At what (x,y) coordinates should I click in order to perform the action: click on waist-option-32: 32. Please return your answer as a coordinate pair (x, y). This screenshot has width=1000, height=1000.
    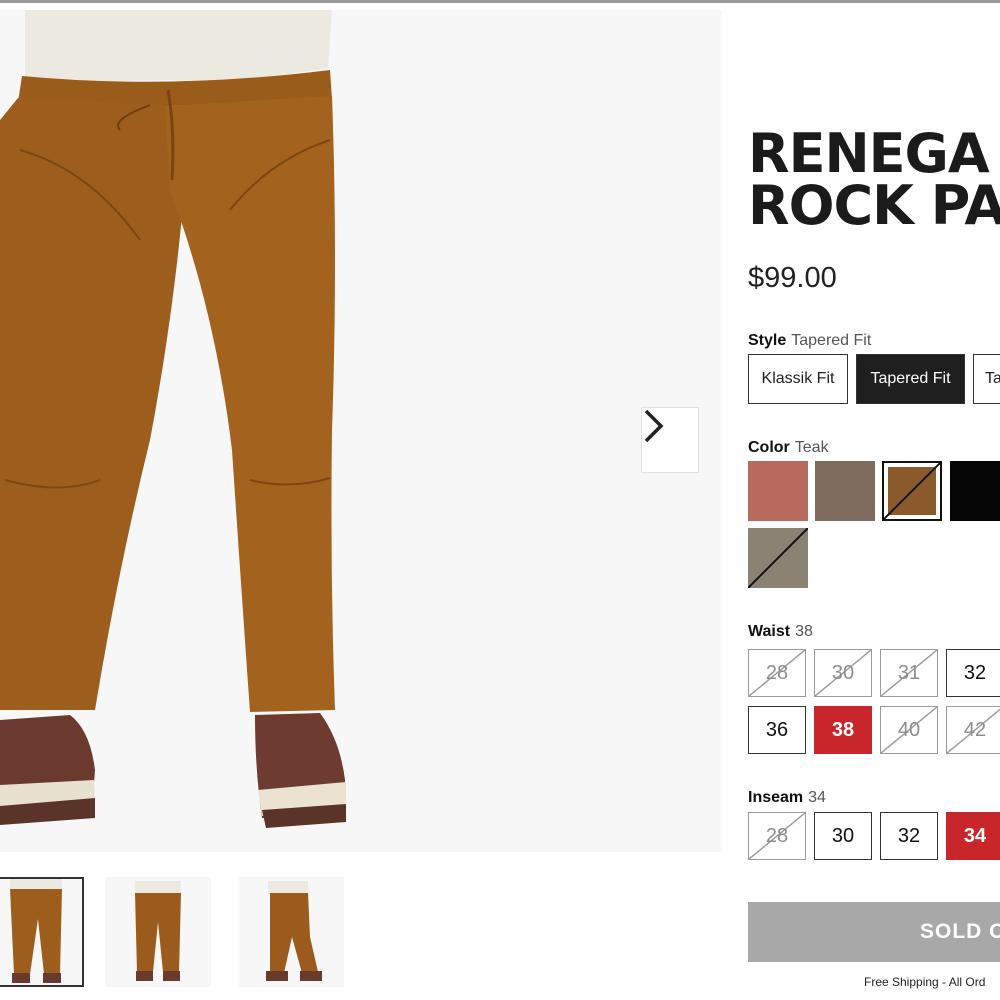
    Looking at the image, I should click on (973, 673).